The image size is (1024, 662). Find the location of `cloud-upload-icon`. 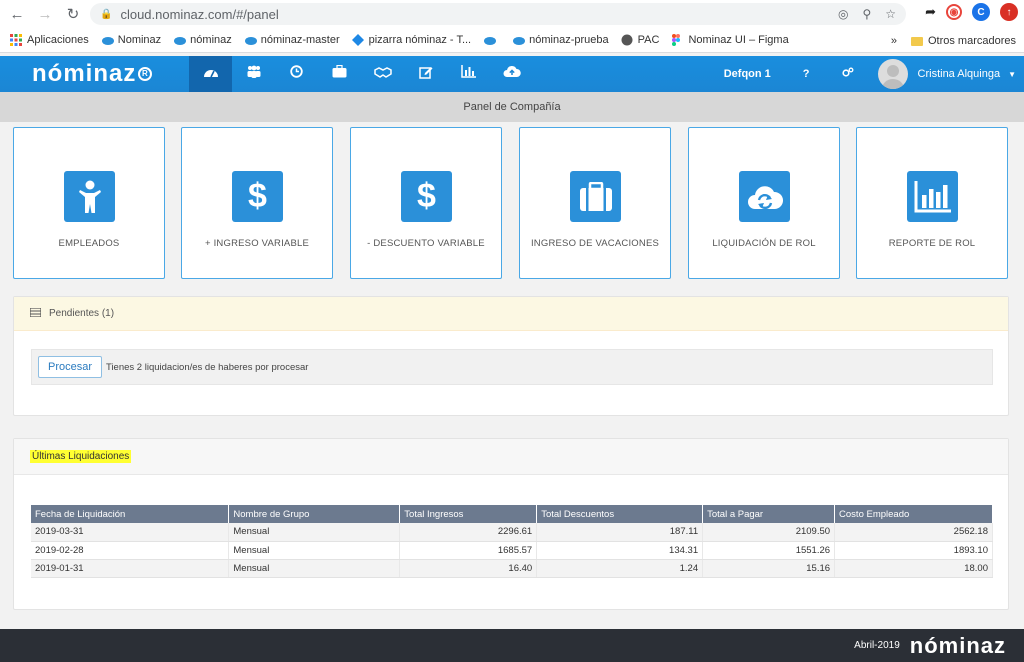

cloud-upload-icon is located at coordinates (512, 74).